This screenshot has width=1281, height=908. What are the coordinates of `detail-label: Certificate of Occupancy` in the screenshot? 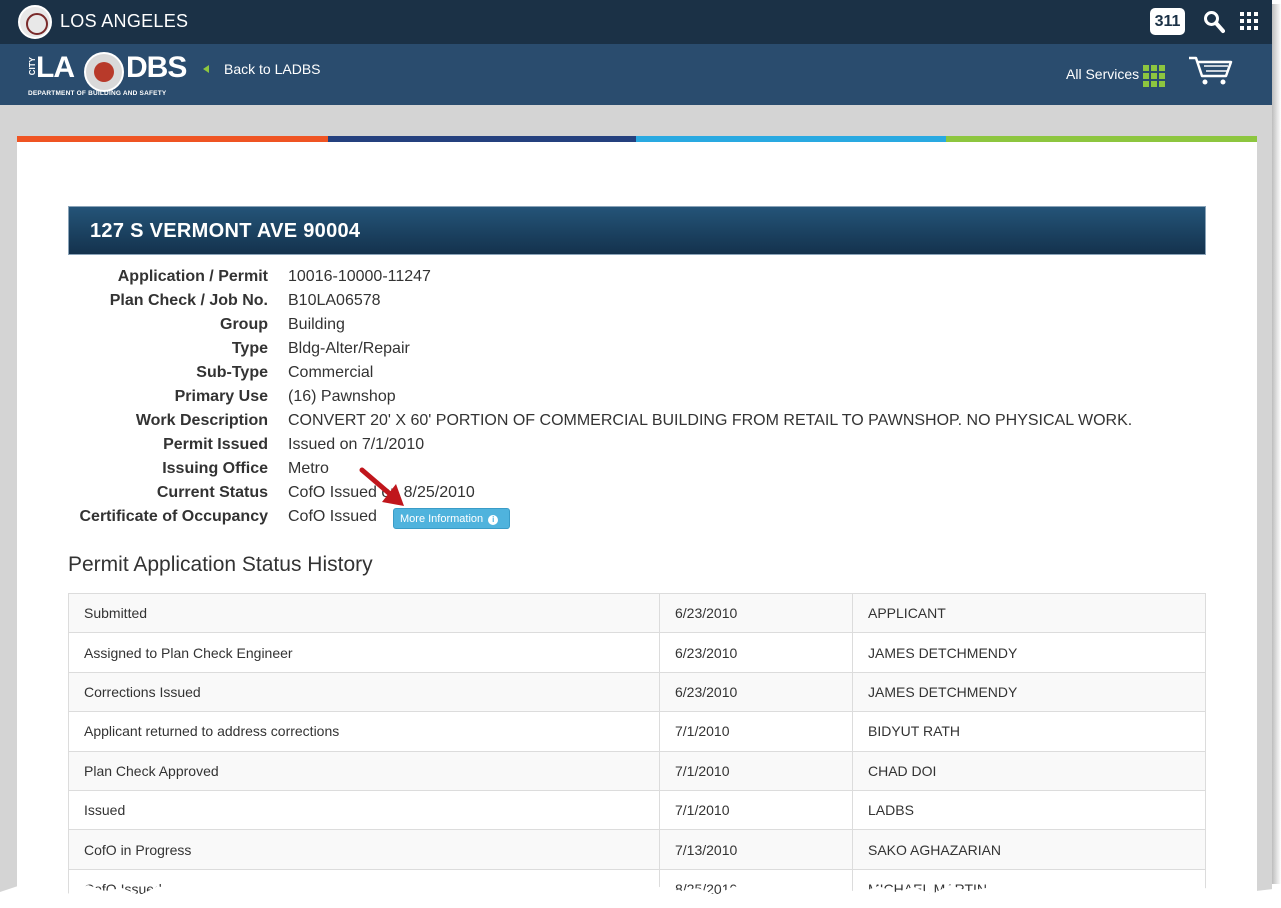 It's located at (174, 516).